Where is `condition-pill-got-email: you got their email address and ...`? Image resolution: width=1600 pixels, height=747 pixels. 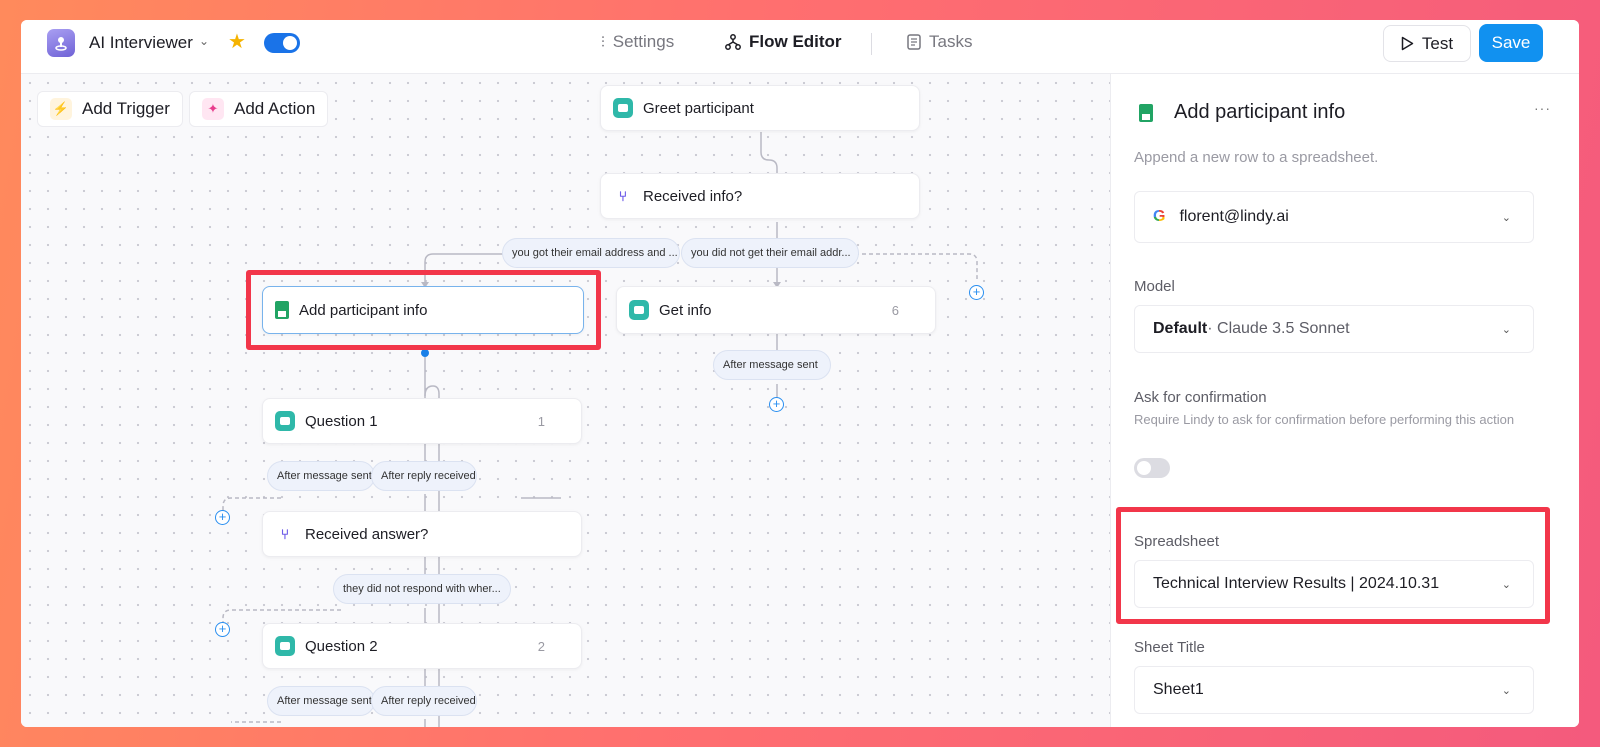 condition-pill-got-email: you got their email address and ... is located at coordinates (591, 253).